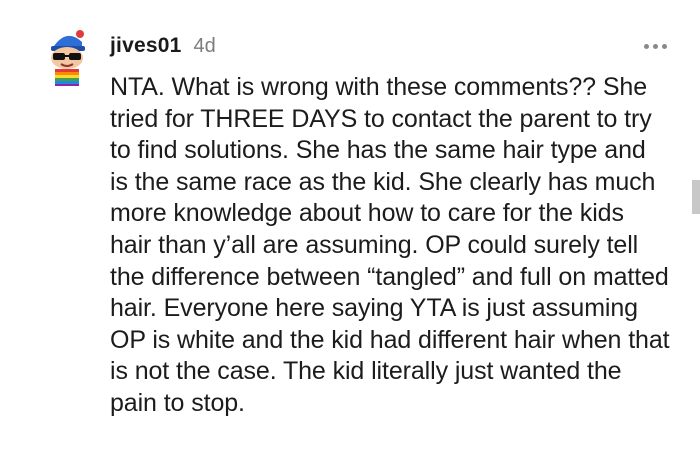  What do you see at coordinates (696, 197) in the screenshot?
I see `scrollbar-thumb` at bounding box center [696, 197].